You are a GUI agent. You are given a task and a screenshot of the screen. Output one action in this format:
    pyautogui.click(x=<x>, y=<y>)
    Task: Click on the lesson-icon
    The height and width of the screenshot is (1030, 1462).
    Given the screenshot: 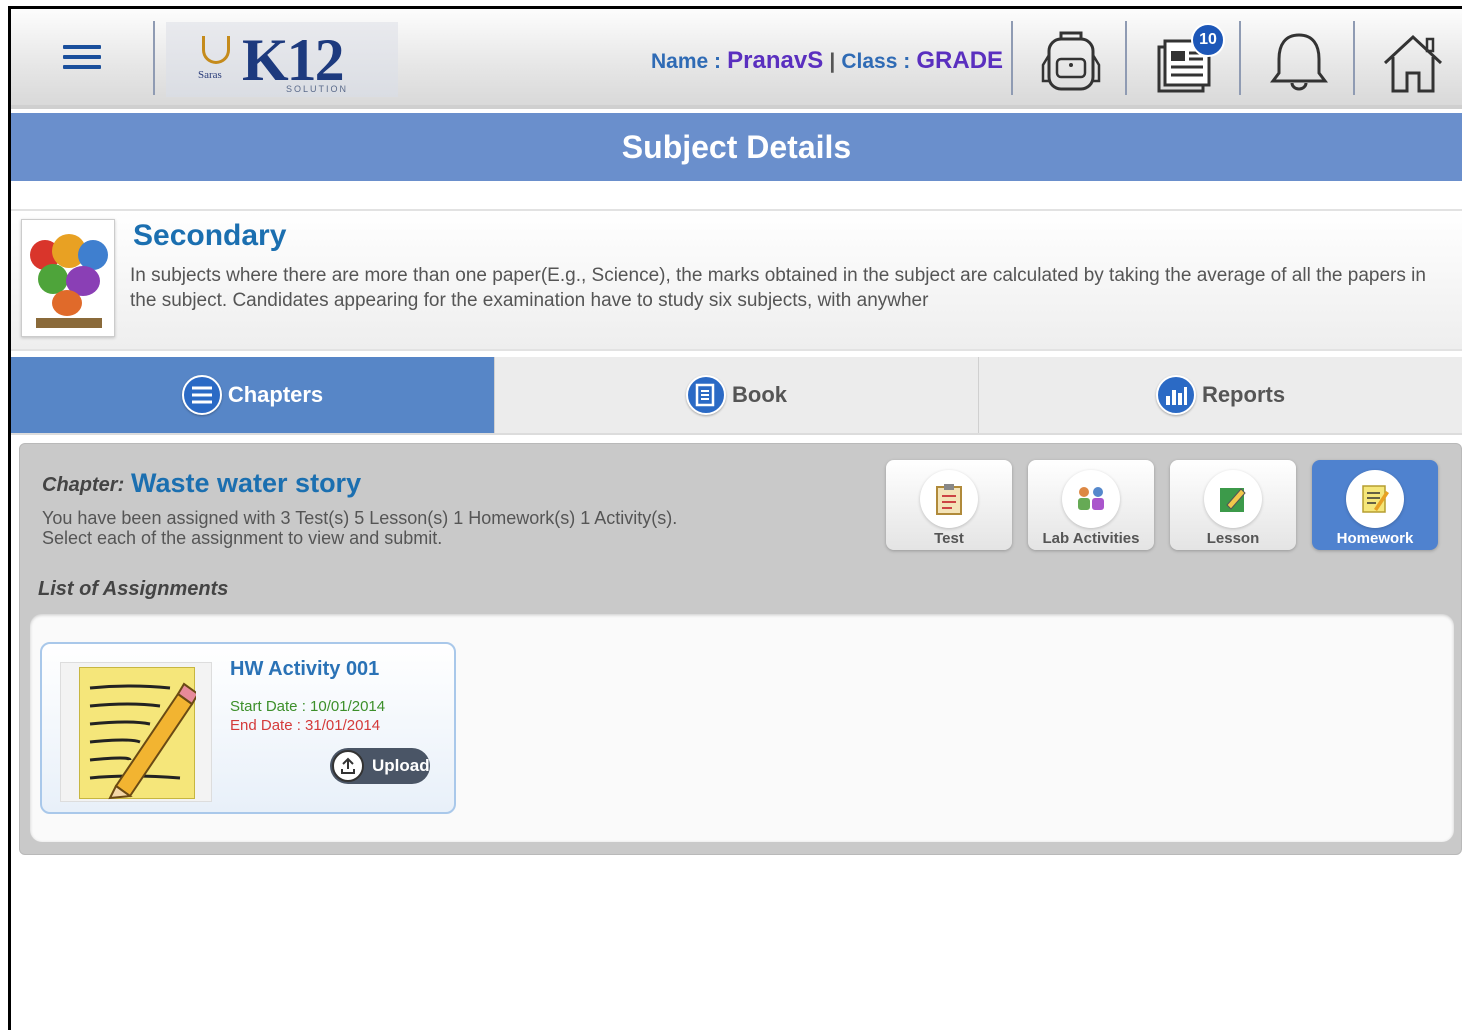 What is the action you would take?
    pyautogui.click(x=1233, y=499)
    